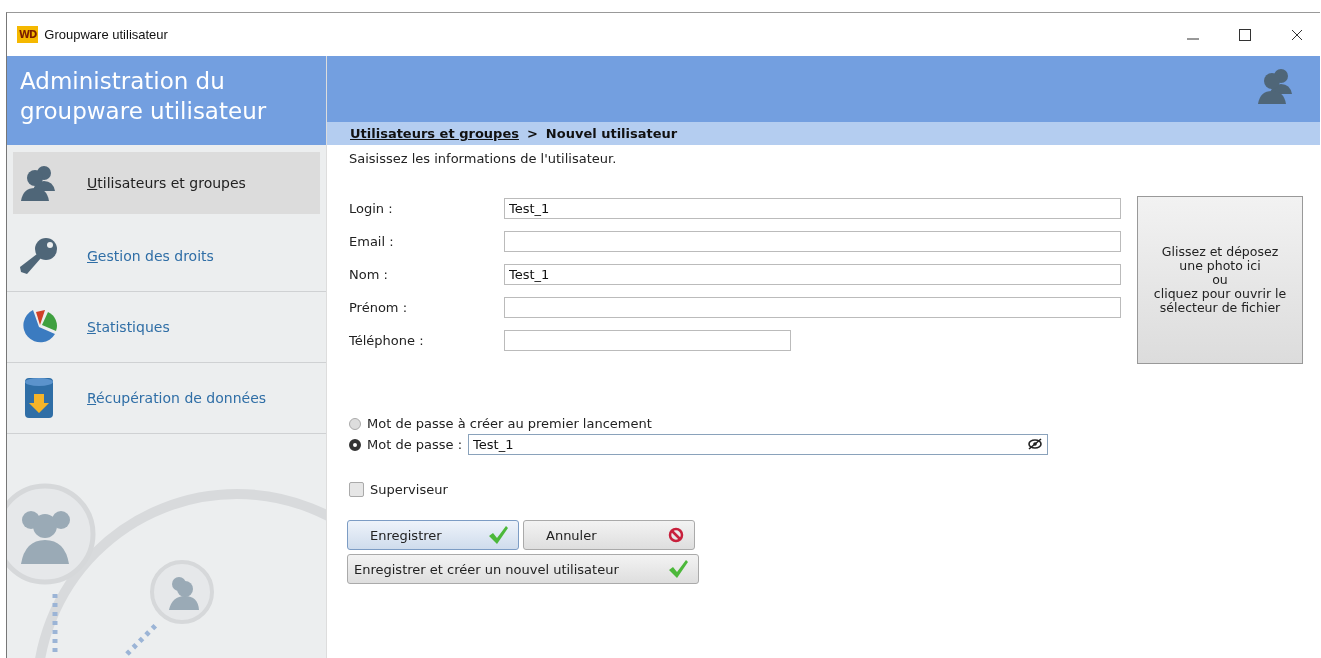 Image resolution: width=1321 pixels, height=658 pixels. I want to click on window-title: Groupware utilisateur, so click(106, 34).